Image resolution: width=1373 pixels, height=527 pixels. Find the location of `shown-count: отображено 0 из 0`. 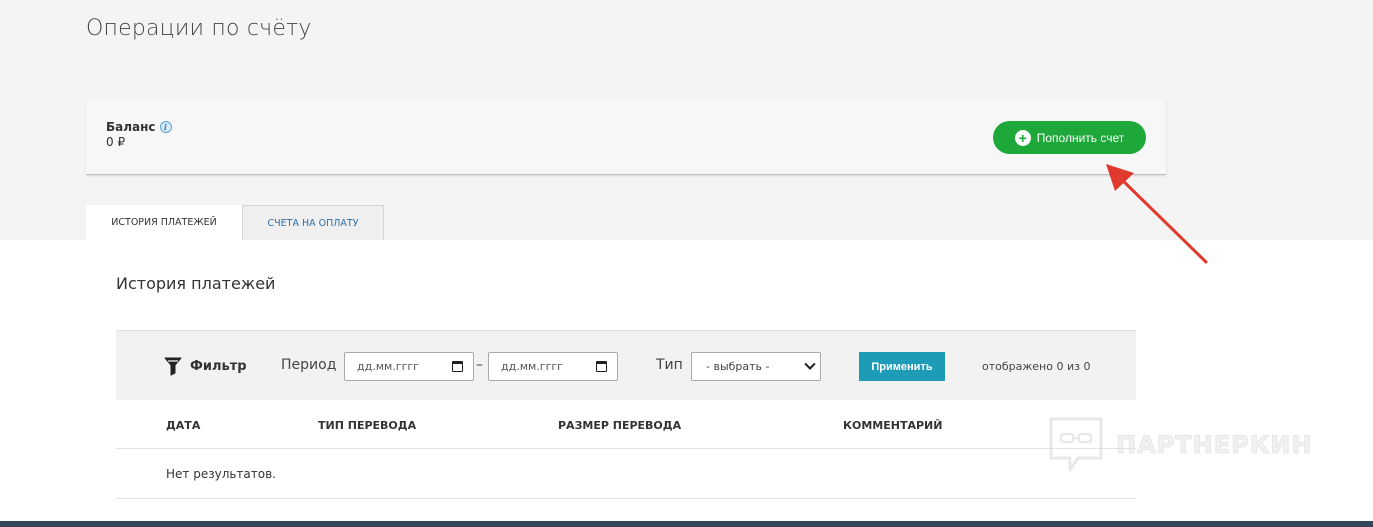

shown-count: отображено 0 из 0 is located at coordinates (1036, 366).